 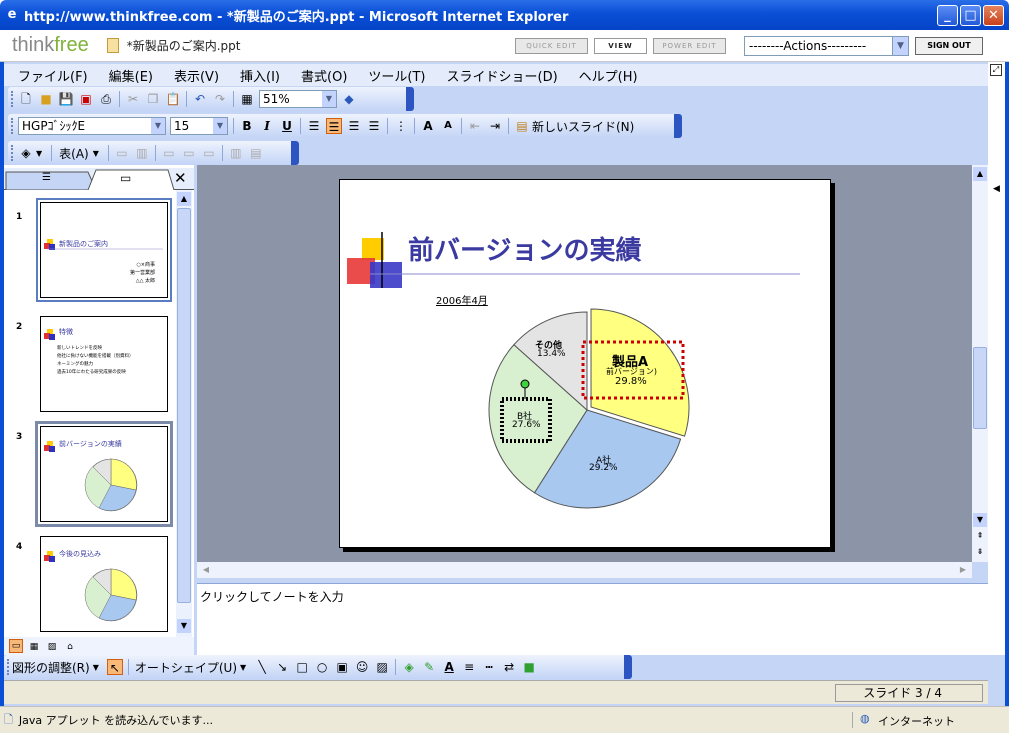 I want to click on slideshow-view-icon: ▨, so click(x=52, y=646).